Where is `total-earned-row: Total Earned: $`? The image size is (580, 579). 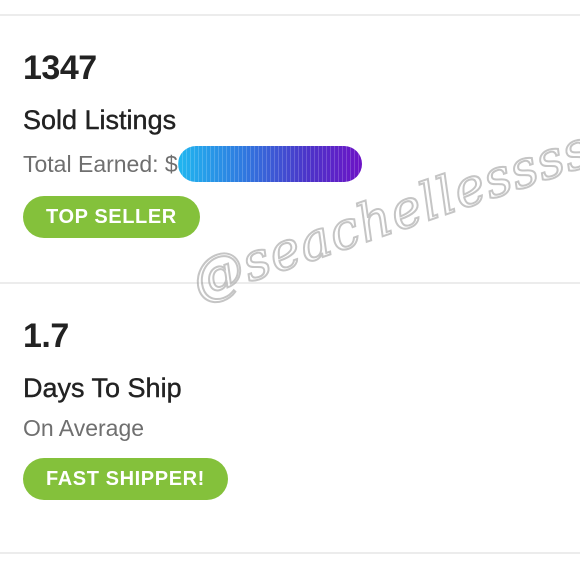
total-earned-row: Total Earned: $ is located at coordinates (293, 164).